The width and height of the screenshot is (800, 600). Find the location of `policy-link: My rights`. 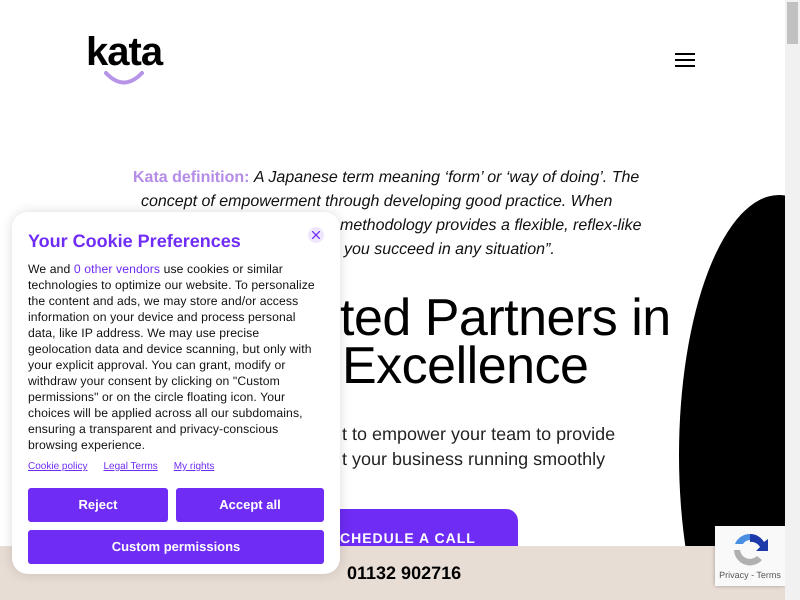

policy-link: My rights is located at coordinates (194, 466).